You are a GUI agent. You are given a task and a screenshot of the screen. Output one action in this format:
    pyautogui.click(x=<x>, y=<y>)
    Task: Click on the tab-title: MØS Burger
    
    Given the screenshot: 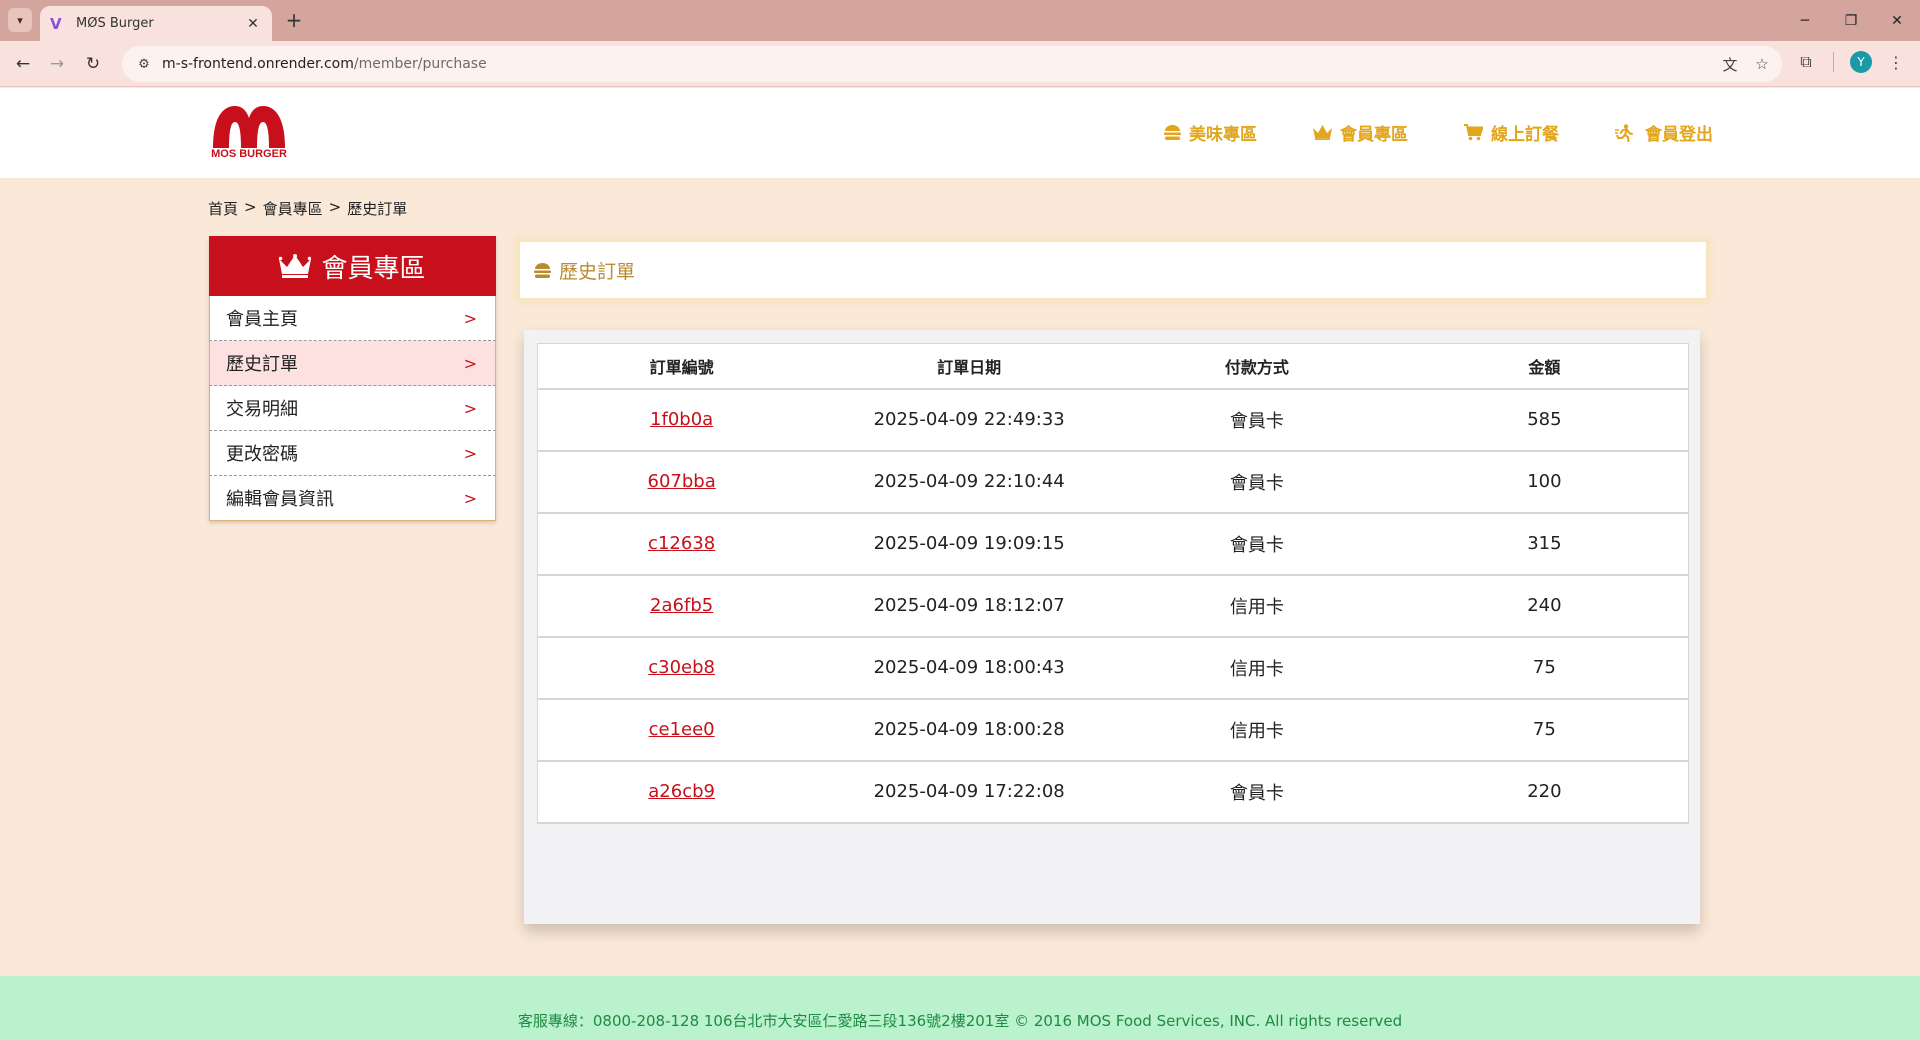 What is the action you would take?
    pyautogui.click(x=115, y=23)
    